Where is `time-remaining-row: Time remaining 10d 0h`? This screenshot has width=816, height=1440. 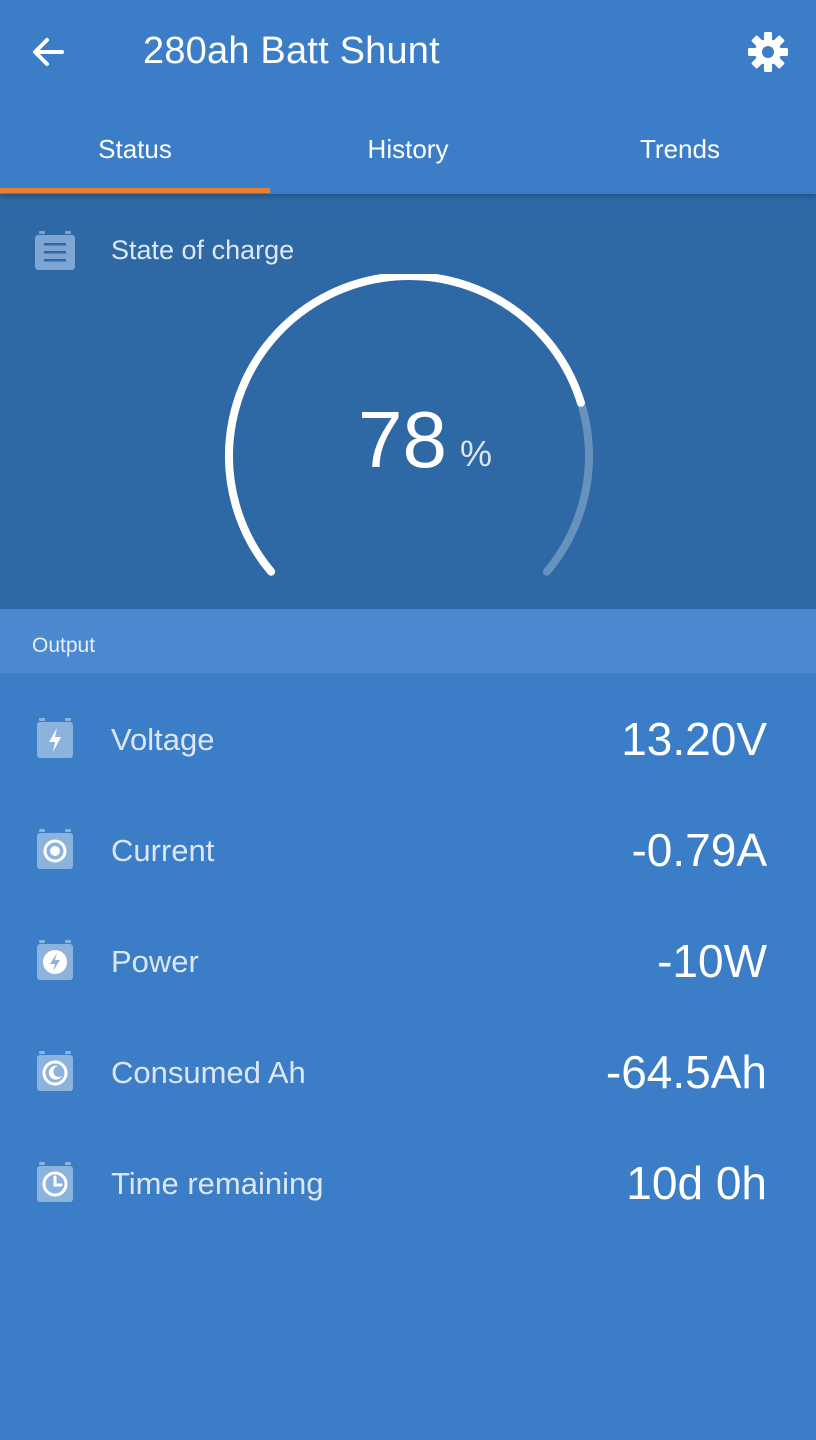
time-remaining-row: Time remaining 10d 0h is located at coordinates (408, 1186).